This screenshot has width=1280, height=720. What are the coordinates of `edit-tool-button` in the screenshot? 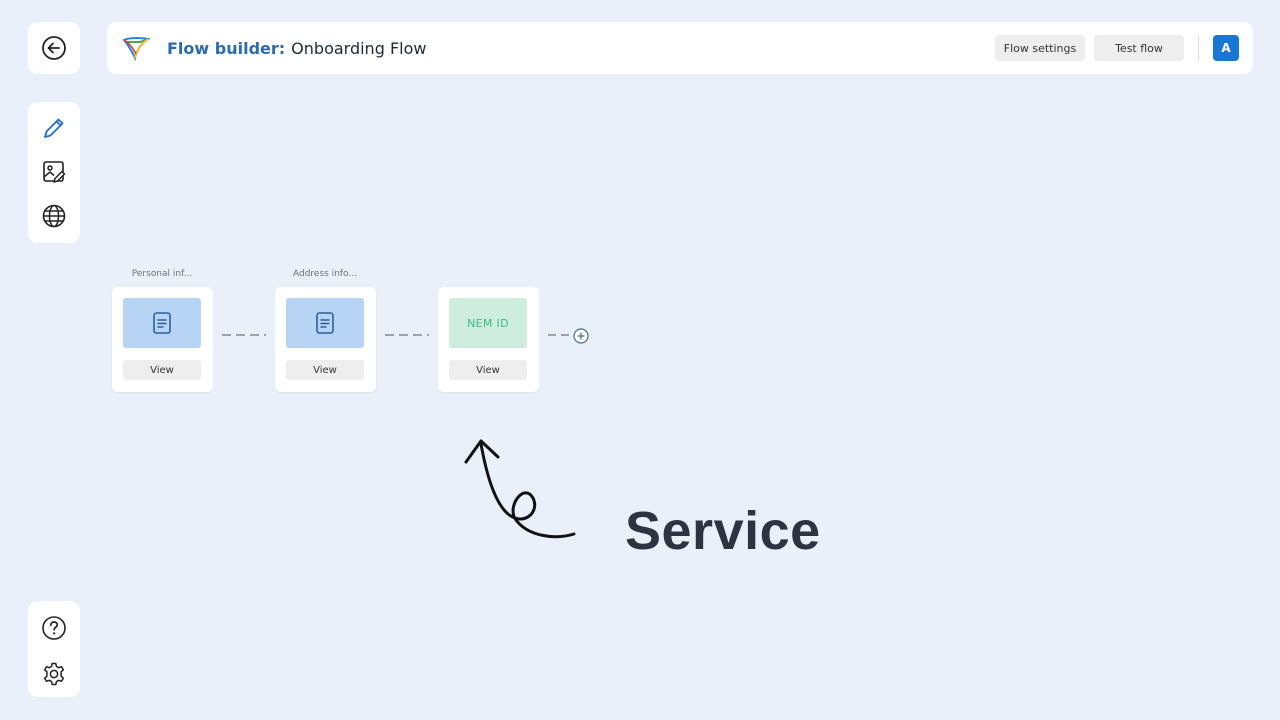 It's located at (54, 128).